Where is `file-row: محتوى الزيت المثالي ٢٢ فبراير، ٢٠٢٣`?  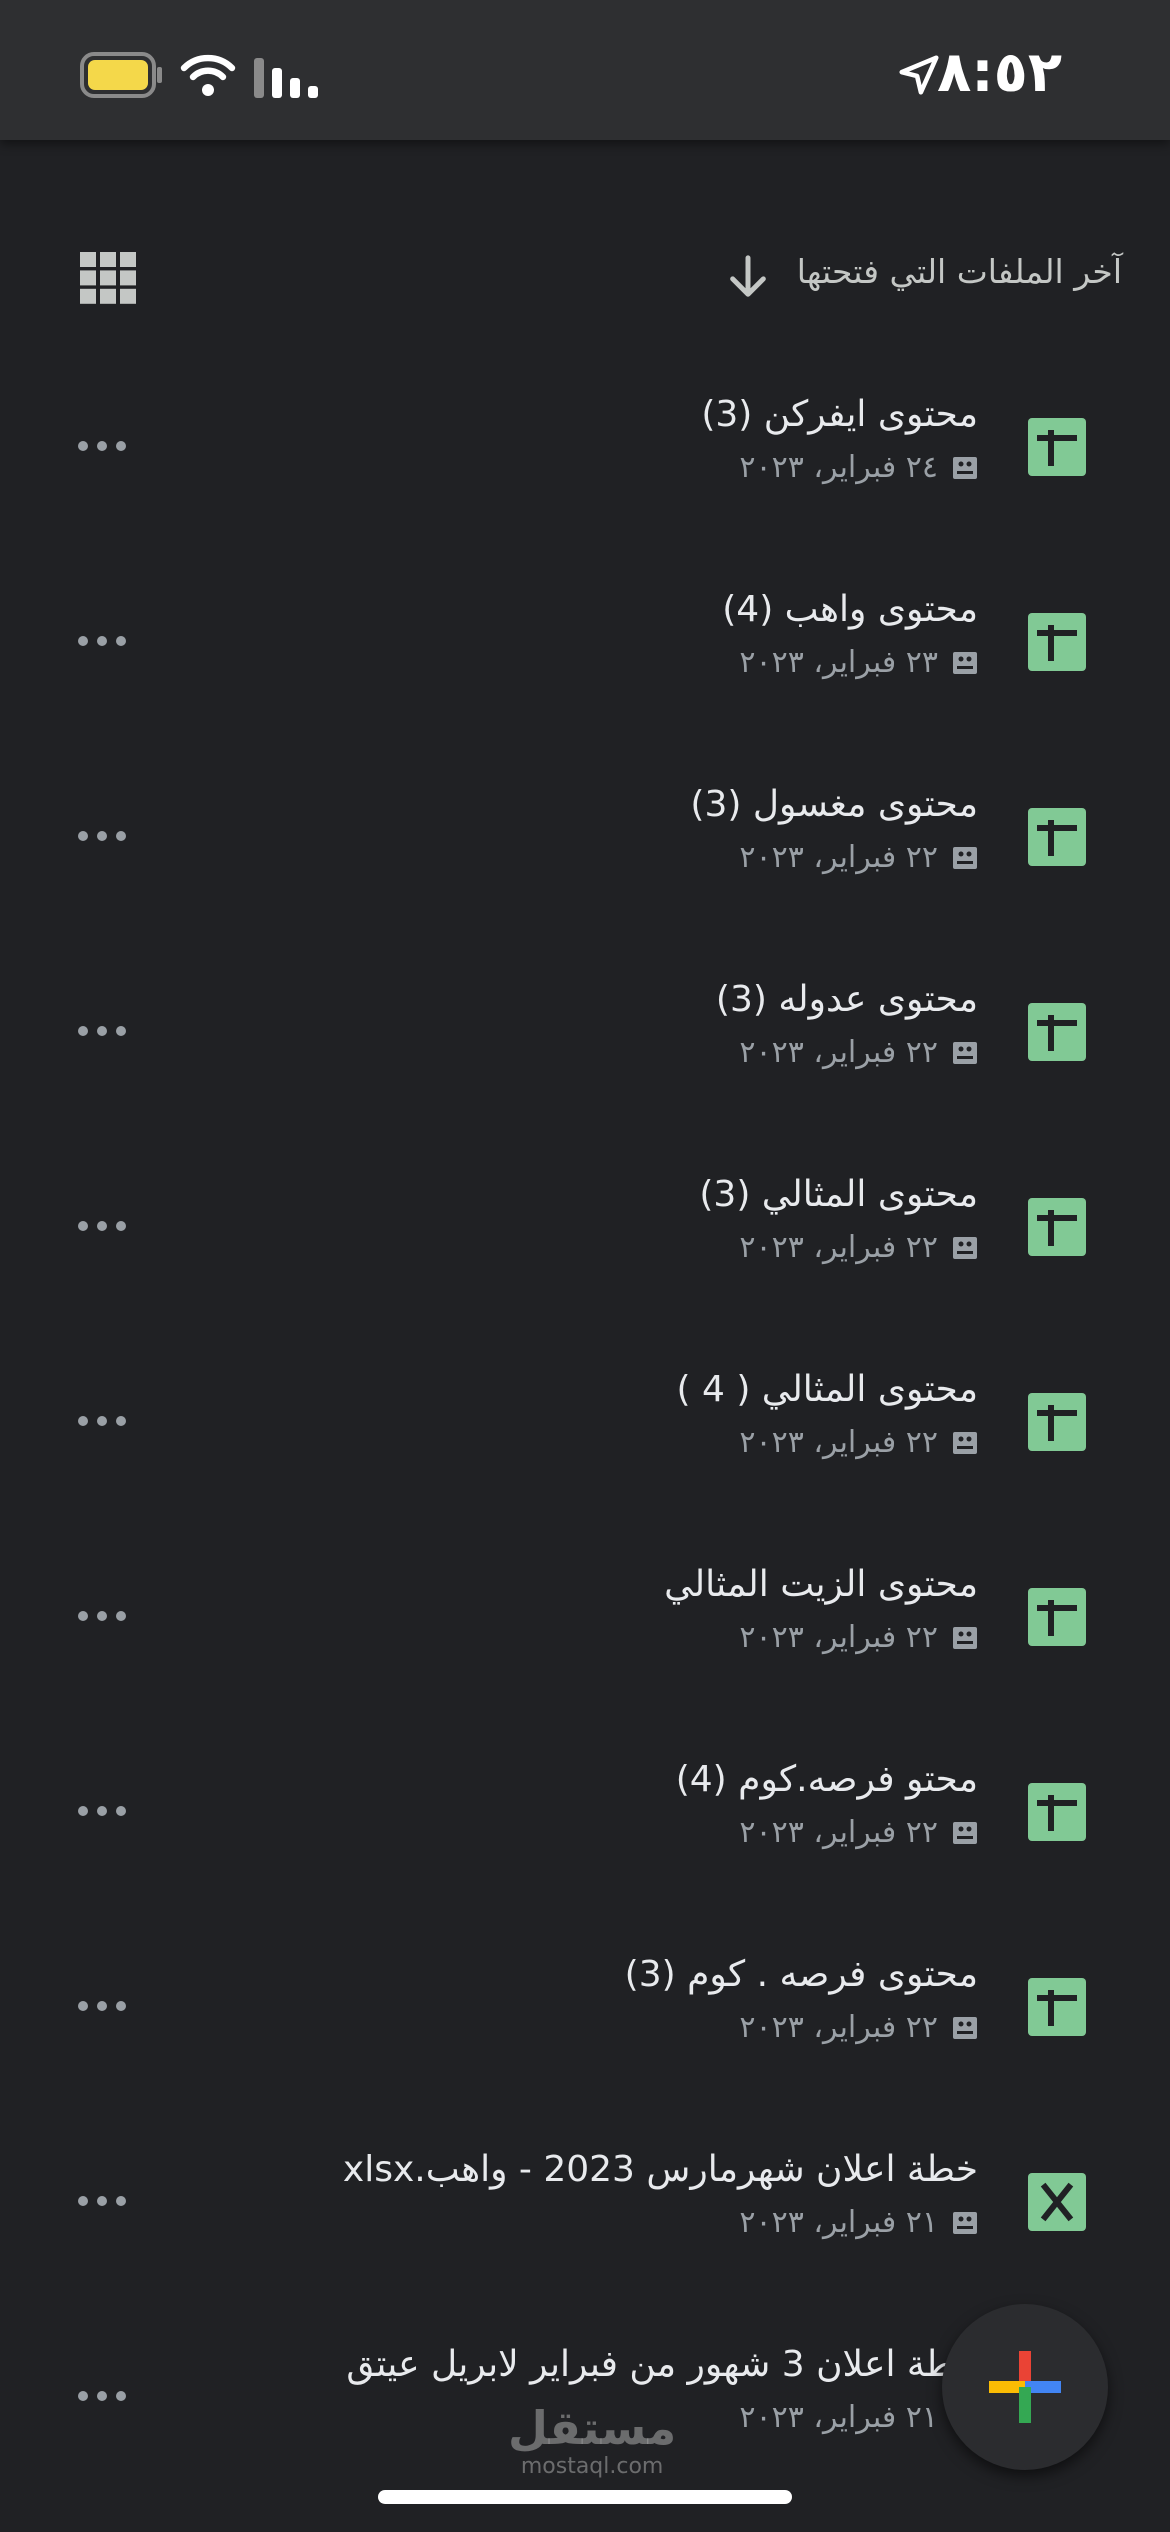 file-row: محتوى الزيت المثالي ٢٢ فبراير، ٢٠٢٣ is located at coordinates (585, 1617).